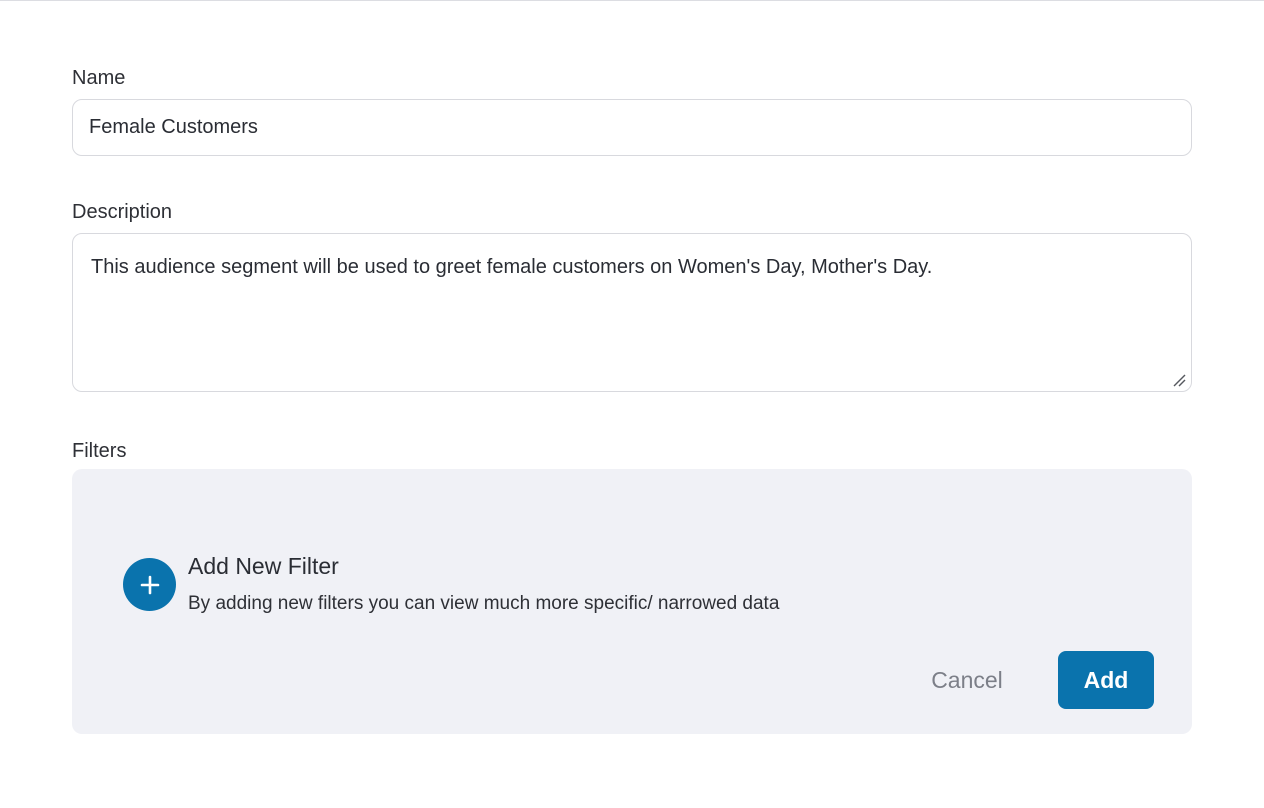 This screenshot has width=1264, height=808. What do you see at coordinates (967, 680) in the screenshot?
I see `cancel-button: Cancel` at bounding box center [967, 680].